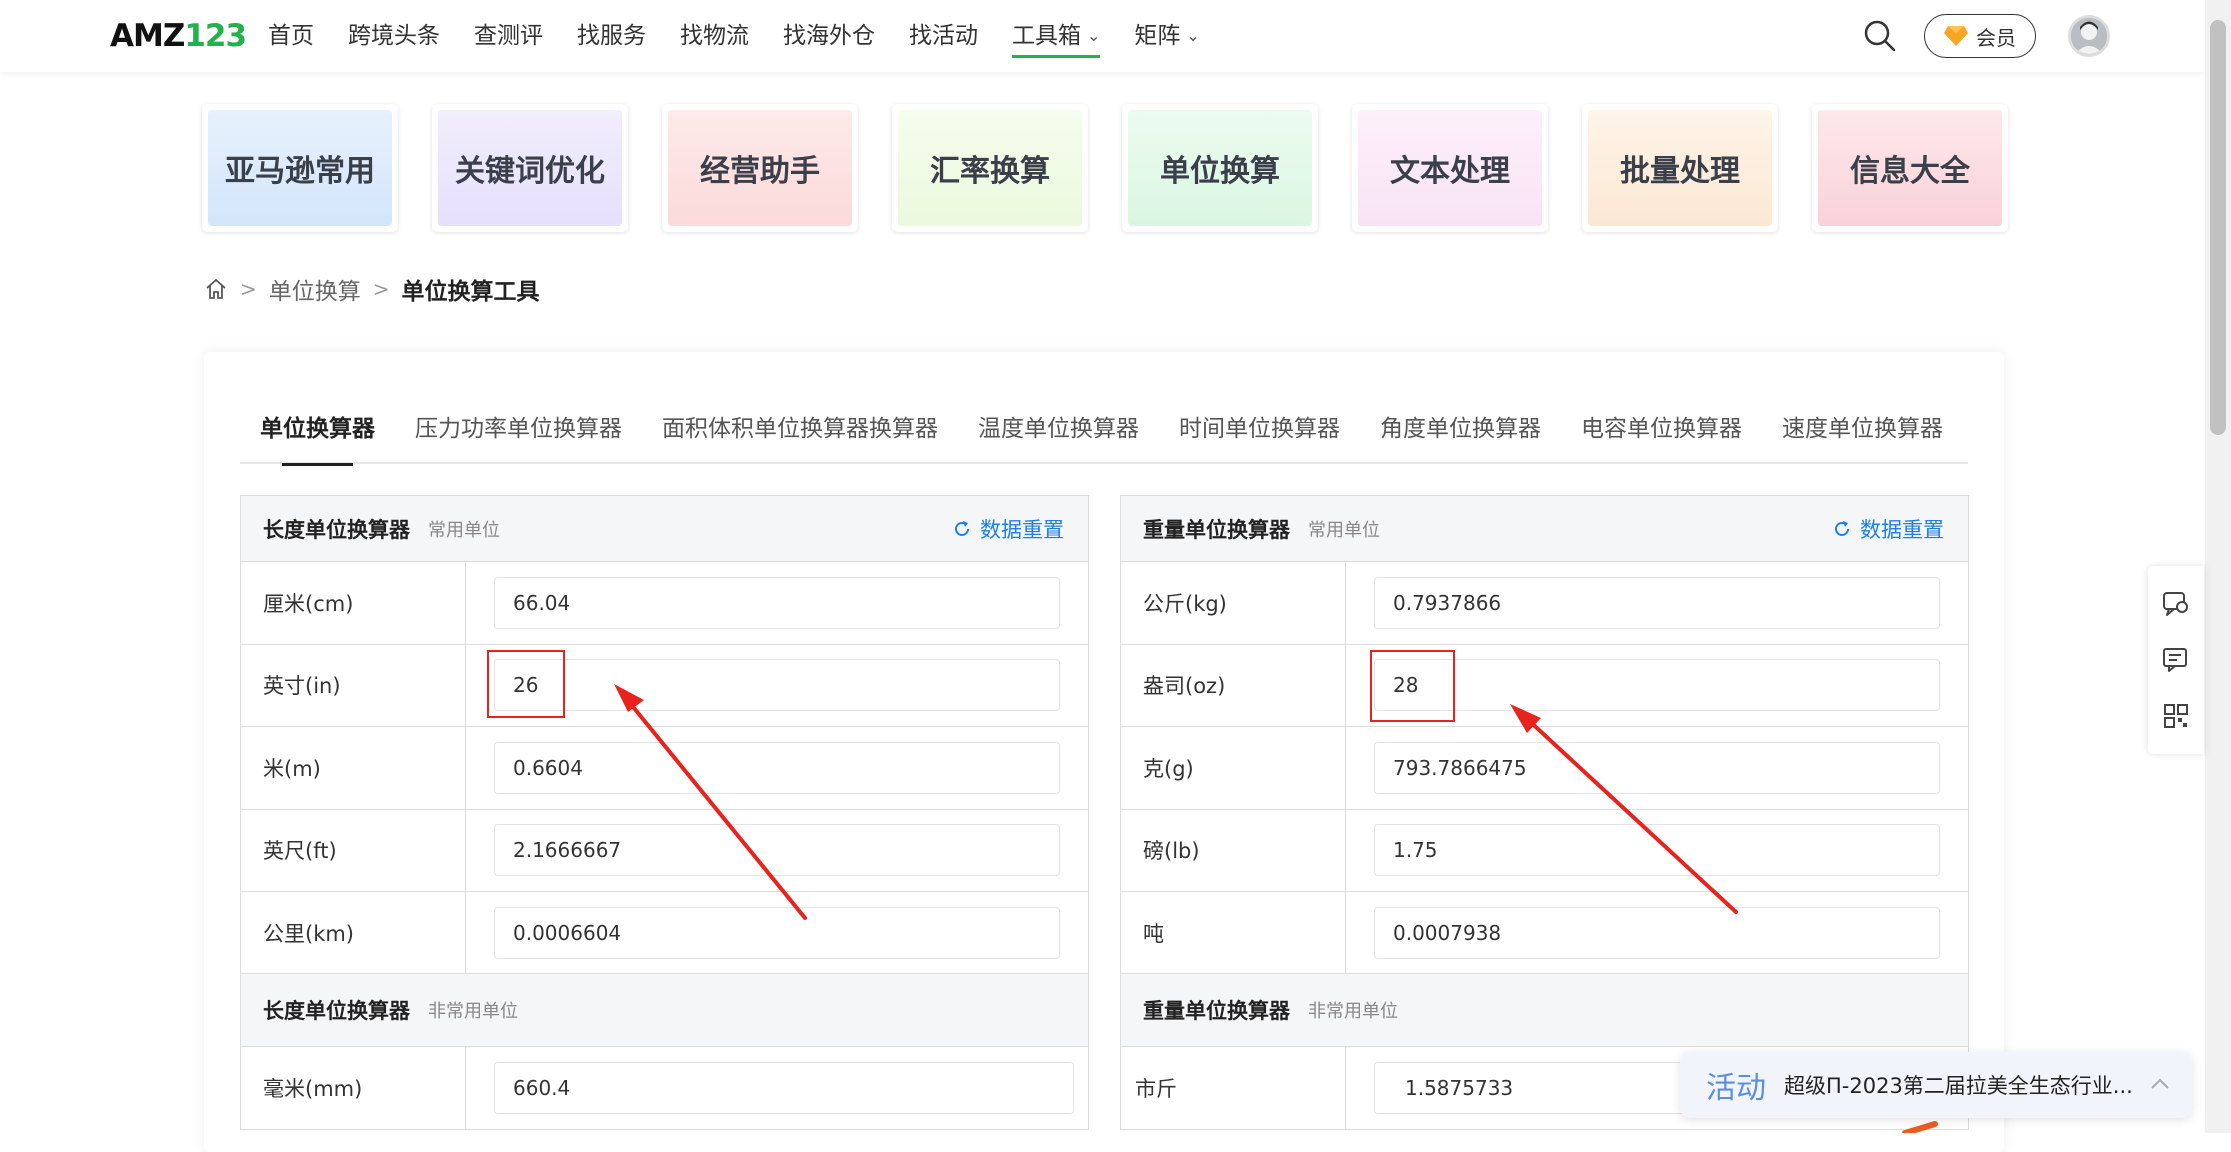 The image size is (2231, 1152). I want to click on nav-label: 首页, so click(291, 36).